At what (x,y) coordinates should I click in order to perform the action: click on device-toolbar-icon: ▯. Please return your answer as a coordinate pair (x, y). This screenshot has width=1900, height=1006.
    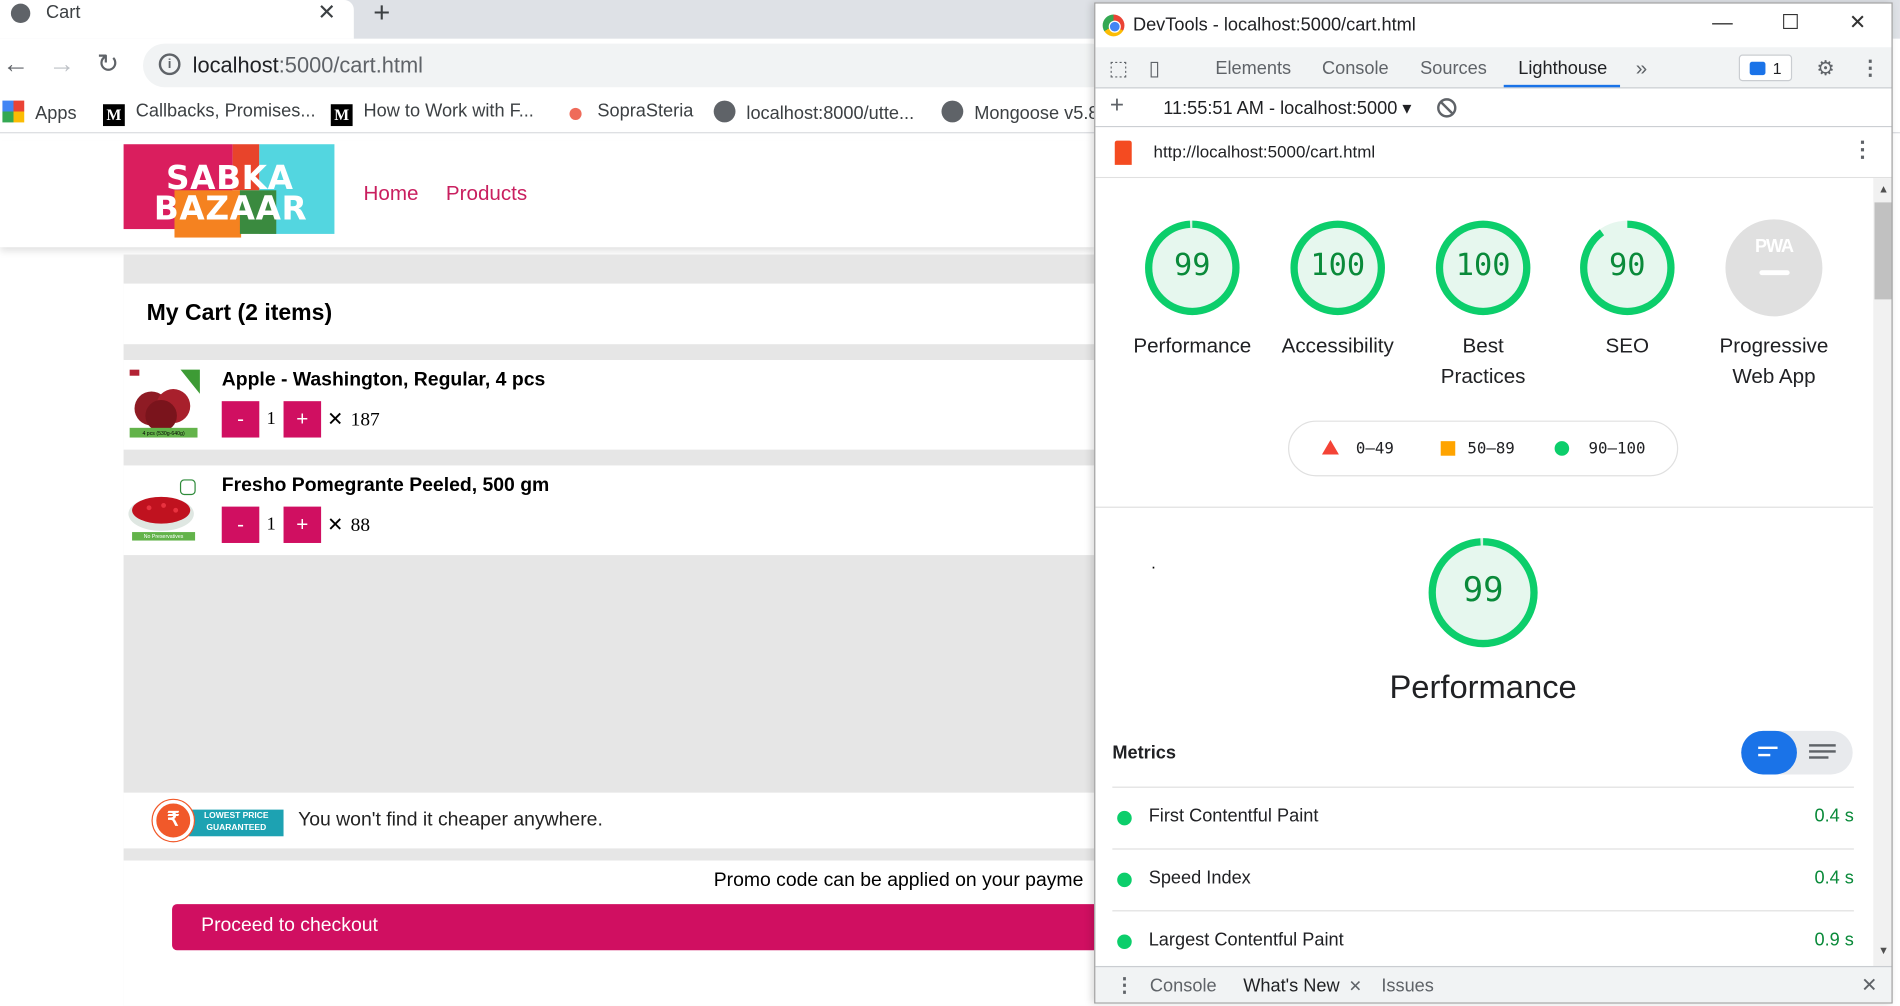
    Looking at the image, I should click on (1154, 69).